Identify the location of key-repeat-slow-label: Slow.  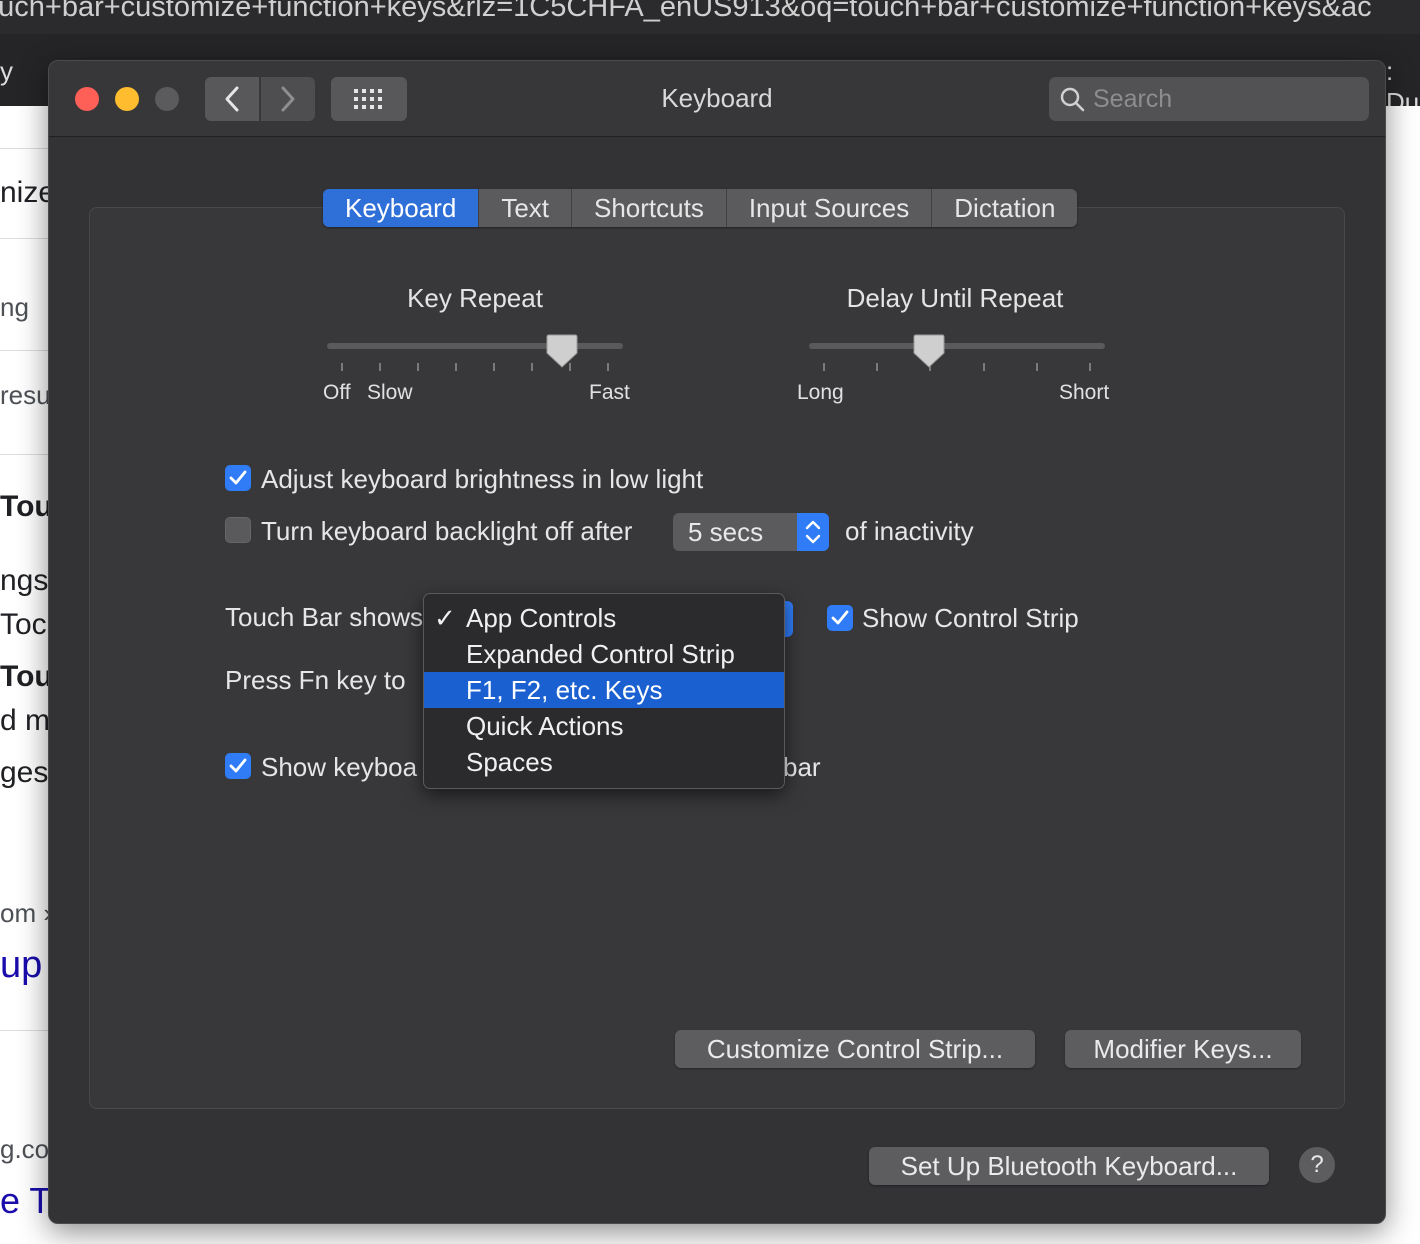
(390, 392).